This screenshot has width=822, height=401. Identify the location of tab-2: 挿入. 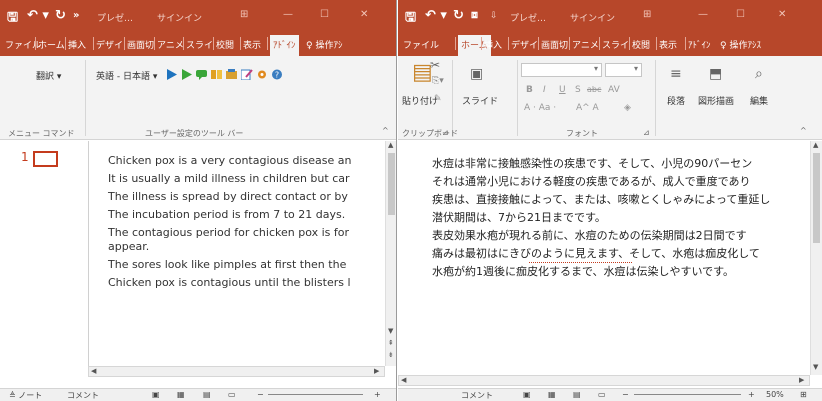
(493, 44).